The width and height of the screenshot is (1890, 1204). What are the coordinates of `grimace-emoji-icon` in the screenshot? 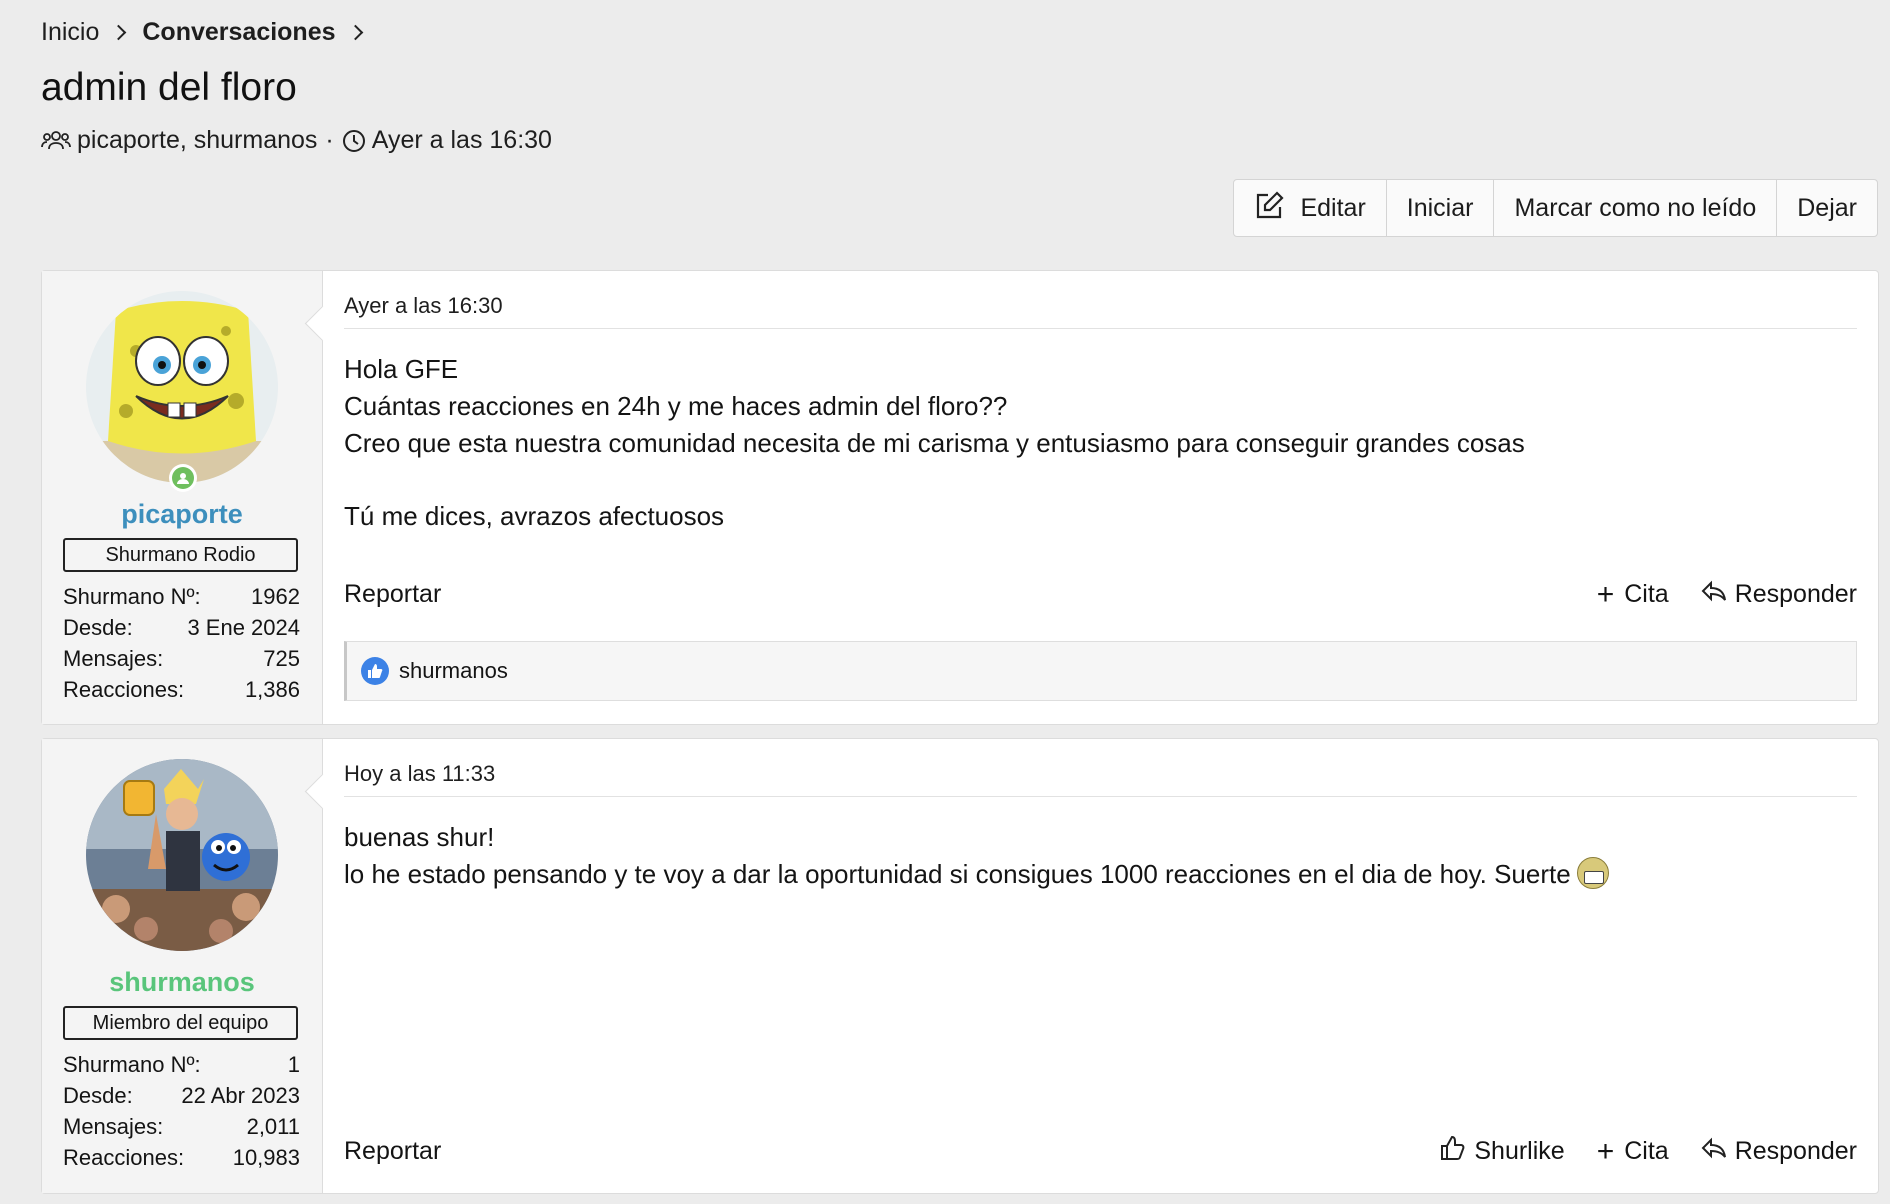 It's located at (1592, 873).